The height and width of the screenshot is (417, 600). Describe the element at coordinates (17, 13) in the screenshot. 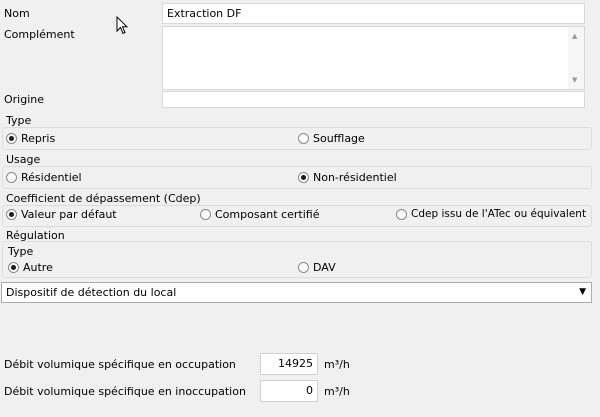

I see `nom-label: Nom` at that location.